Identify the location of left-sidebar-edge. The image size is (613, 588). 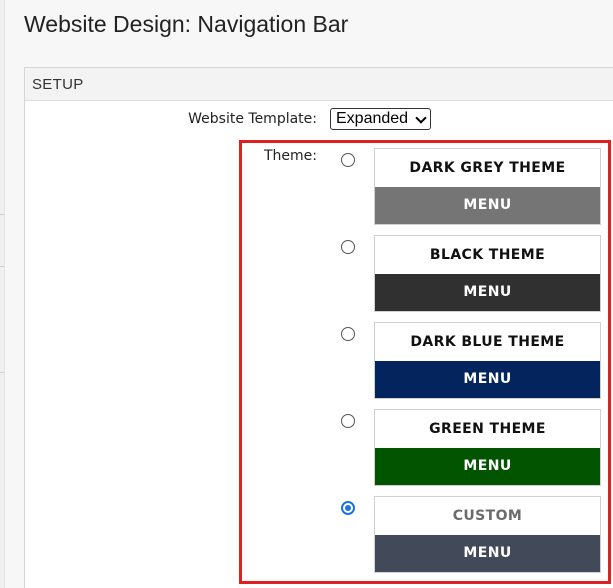
(2, 294).